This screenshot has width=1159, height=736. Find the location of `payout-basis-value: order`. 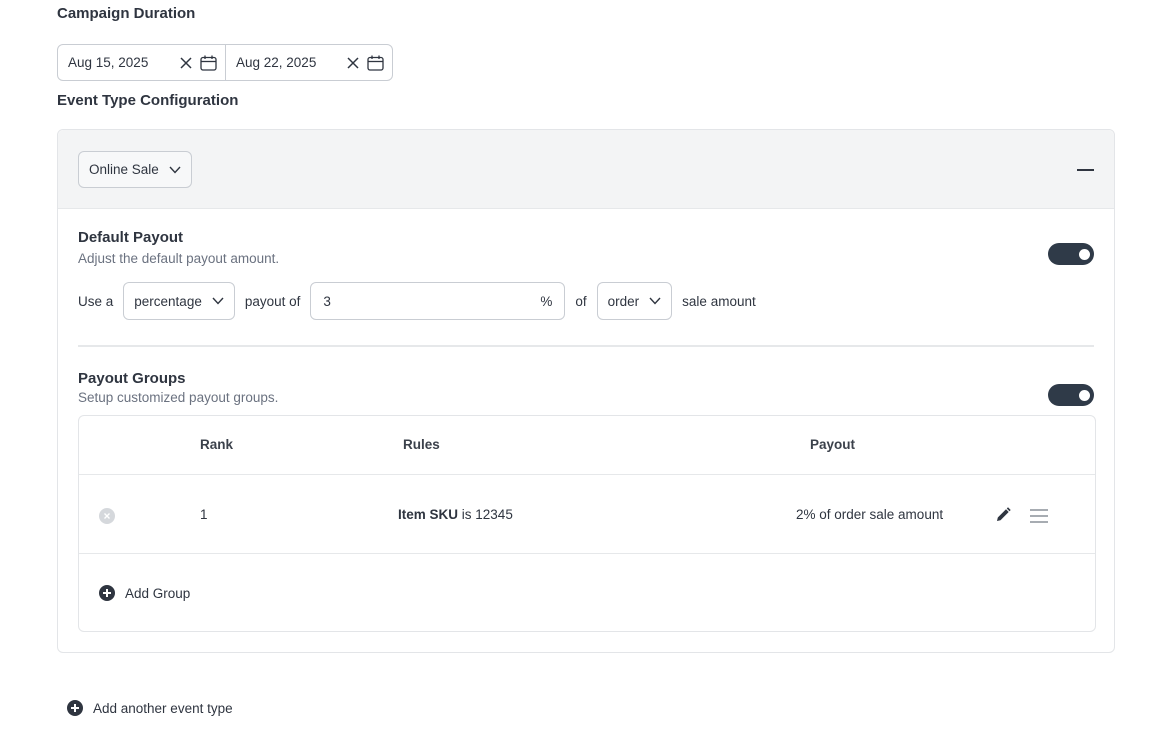

payout-basis-value: order is located at coordinates (623, 301).